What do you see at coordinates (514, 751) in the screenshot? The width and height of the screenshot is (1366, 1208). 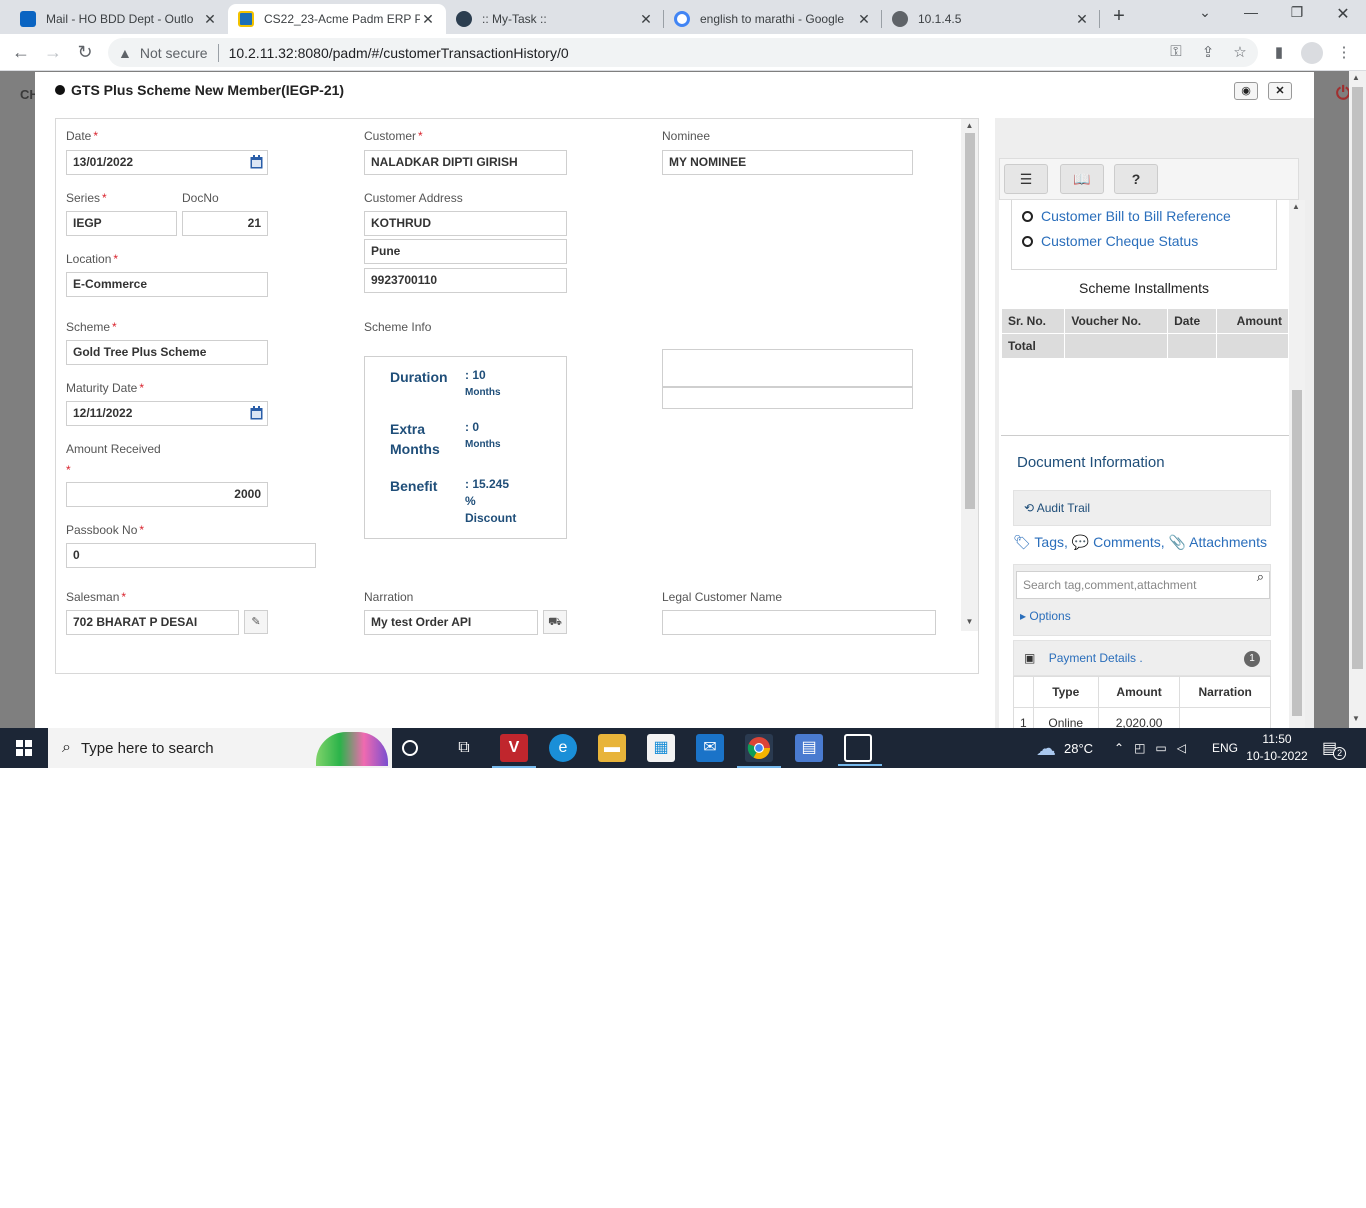 I see `v-app-icon: V` at bounding box center [514, 751].